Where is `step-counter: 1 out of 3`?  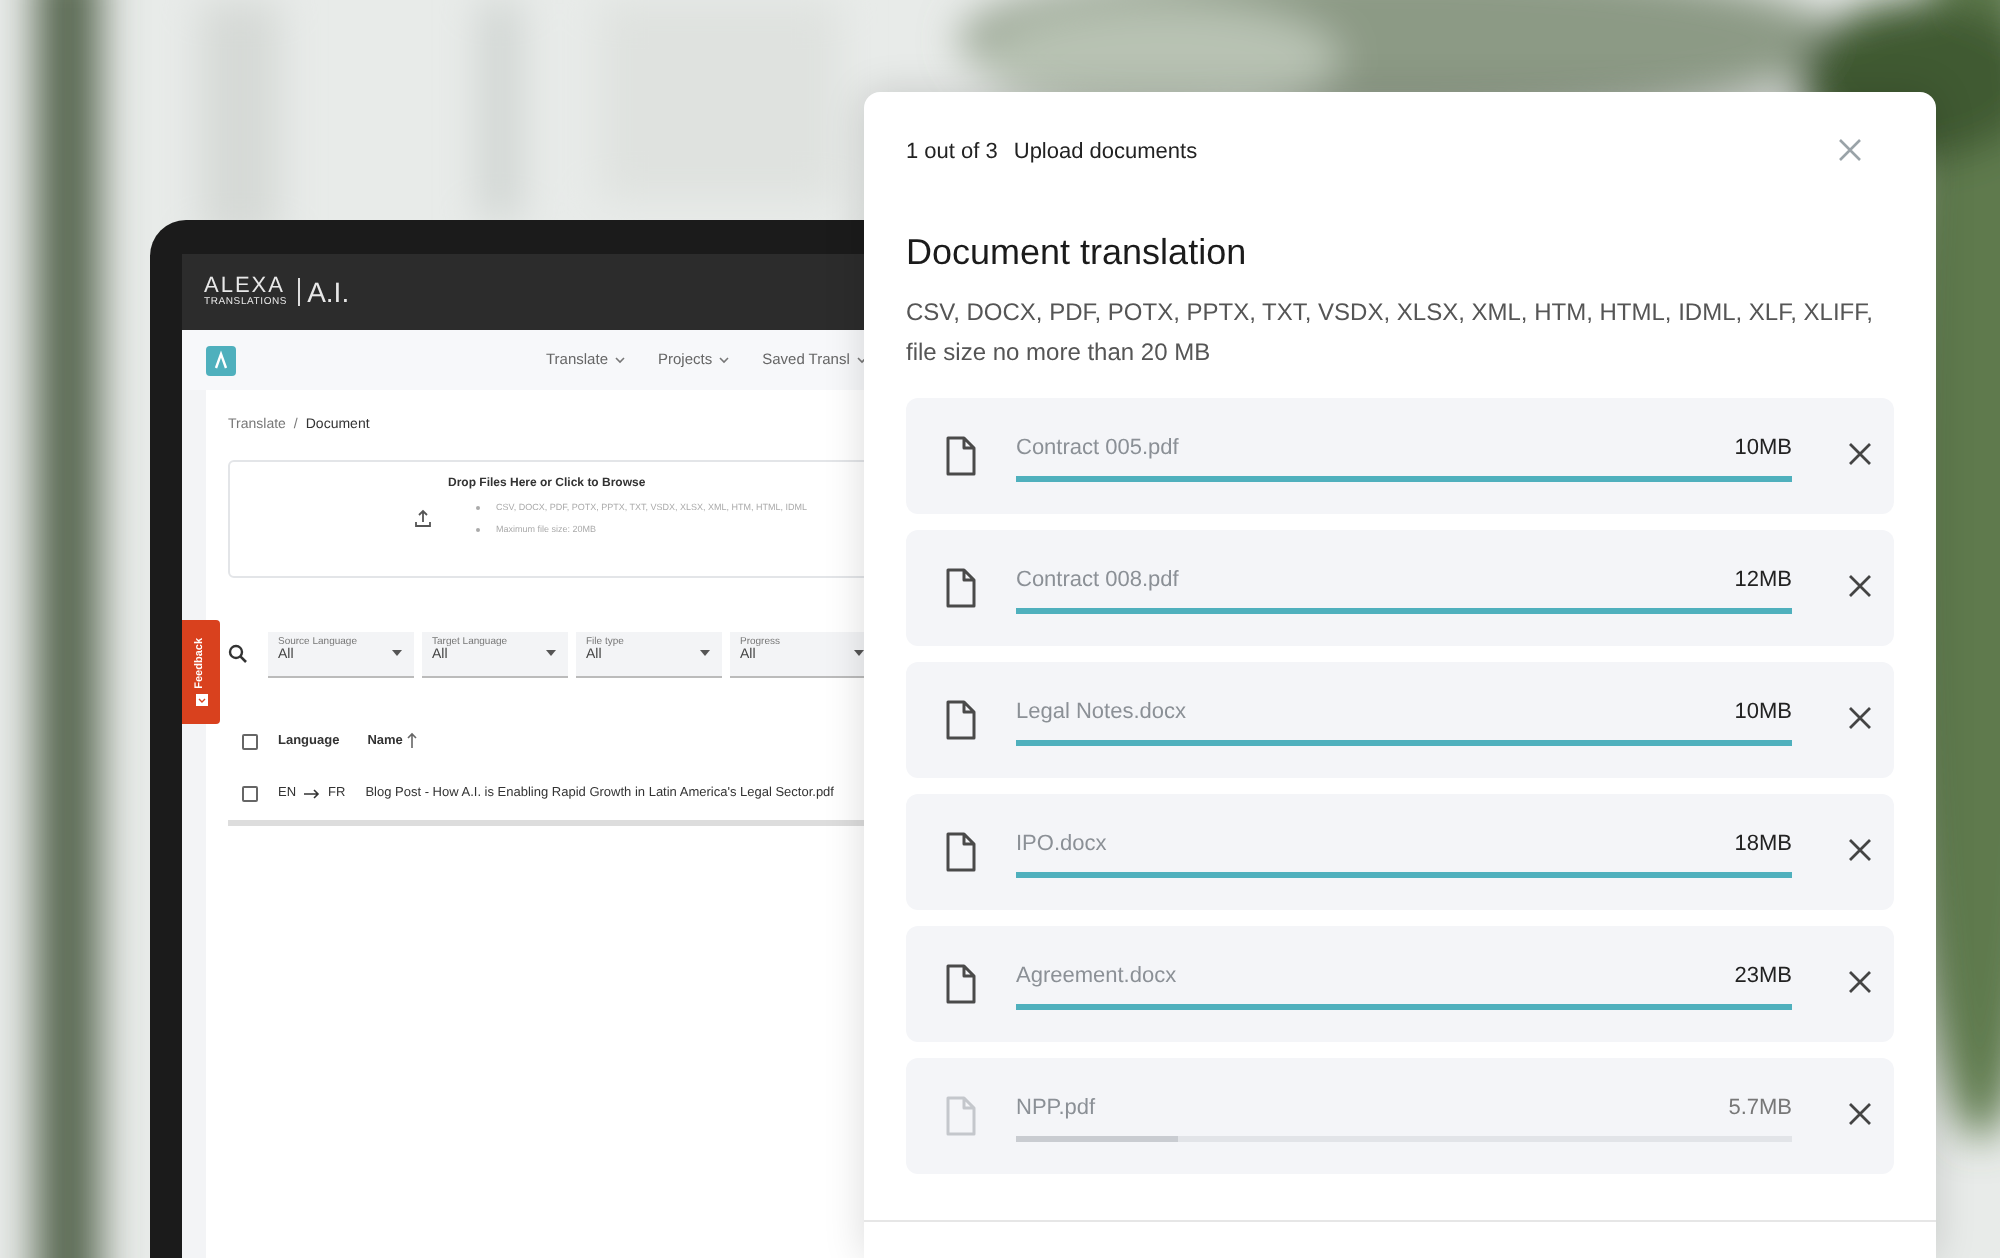 step-counter: 1 out of 3 is located at coordinates (952, 153).